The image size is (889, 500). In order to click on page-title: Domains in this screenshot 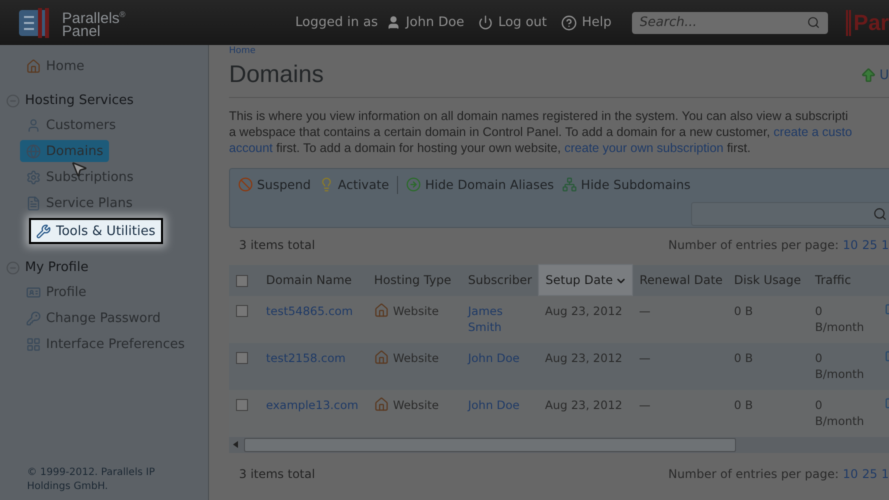, I will do `click(276, 75)`.